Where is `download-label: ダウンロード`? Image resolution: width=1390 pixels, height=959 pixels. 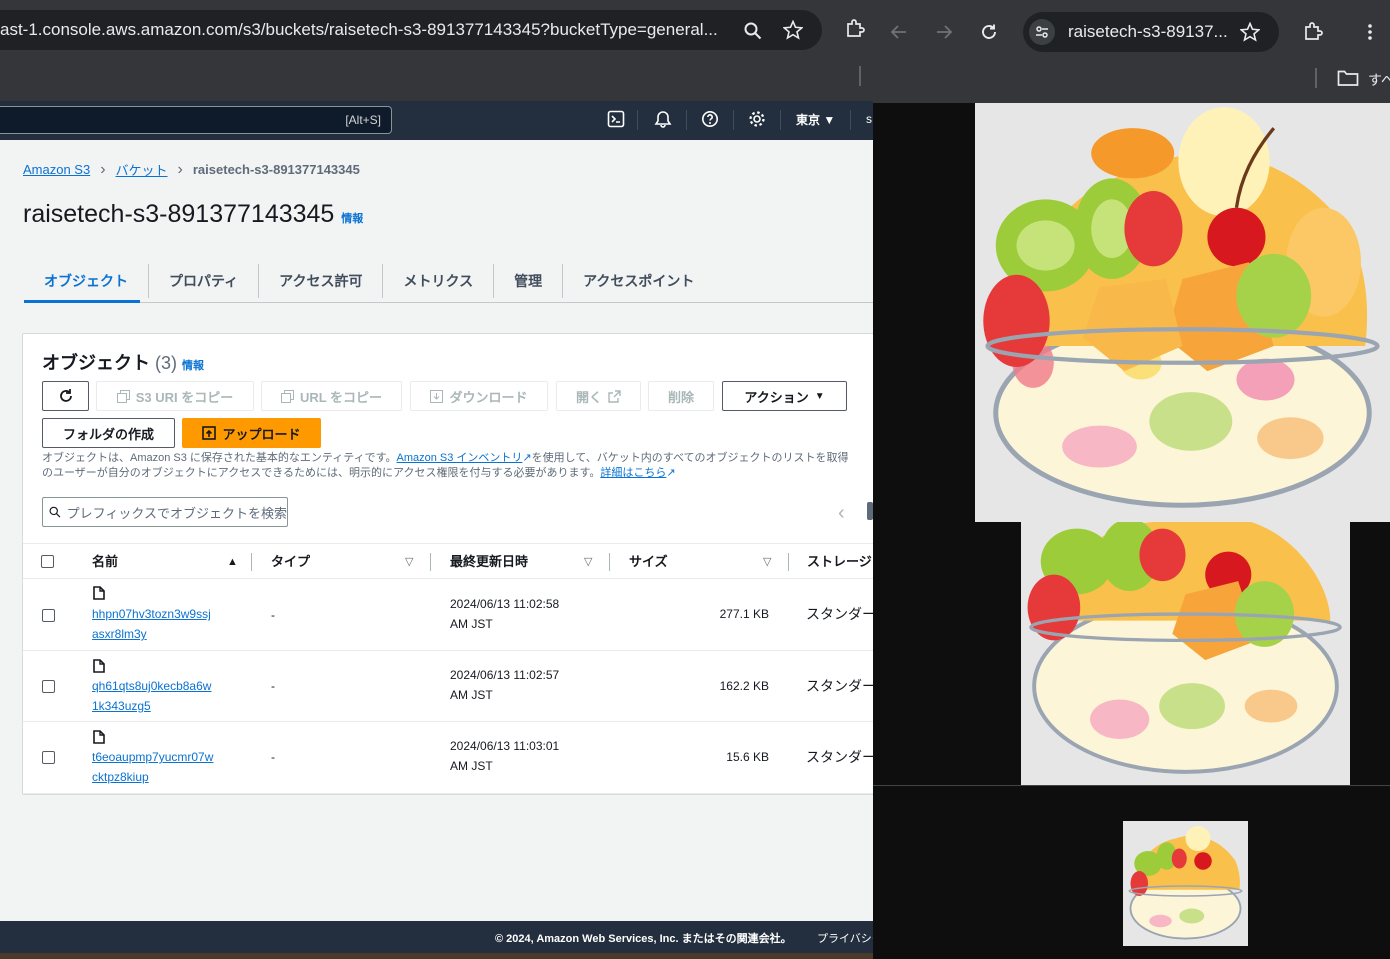 download-label: ダウンロード is located at coordinates (488, 397).